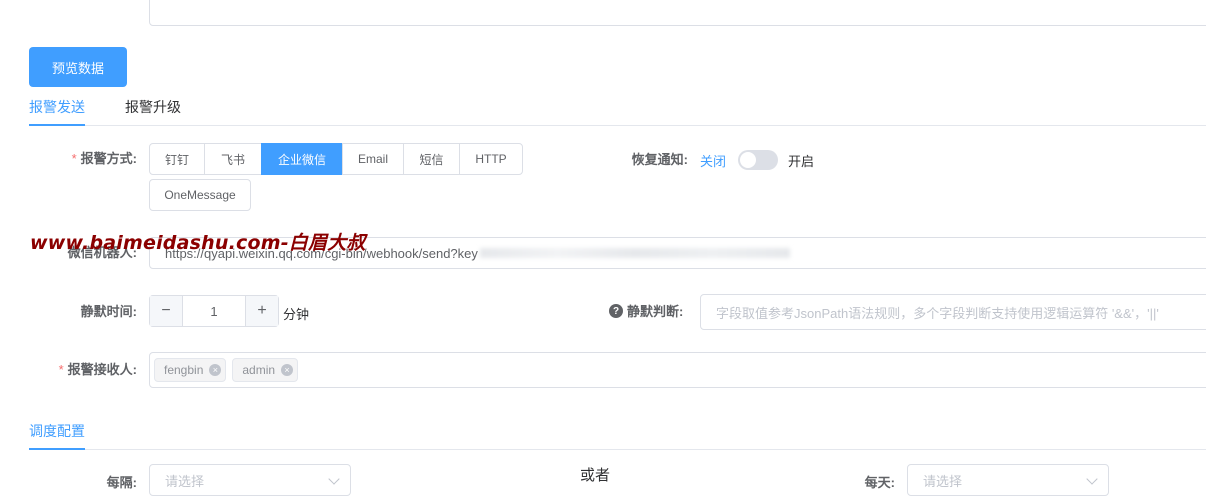  What do you see at coordinates (617, 125) in the screenshot?
I see `tabs-baseline` at bounding box center [617, 125].